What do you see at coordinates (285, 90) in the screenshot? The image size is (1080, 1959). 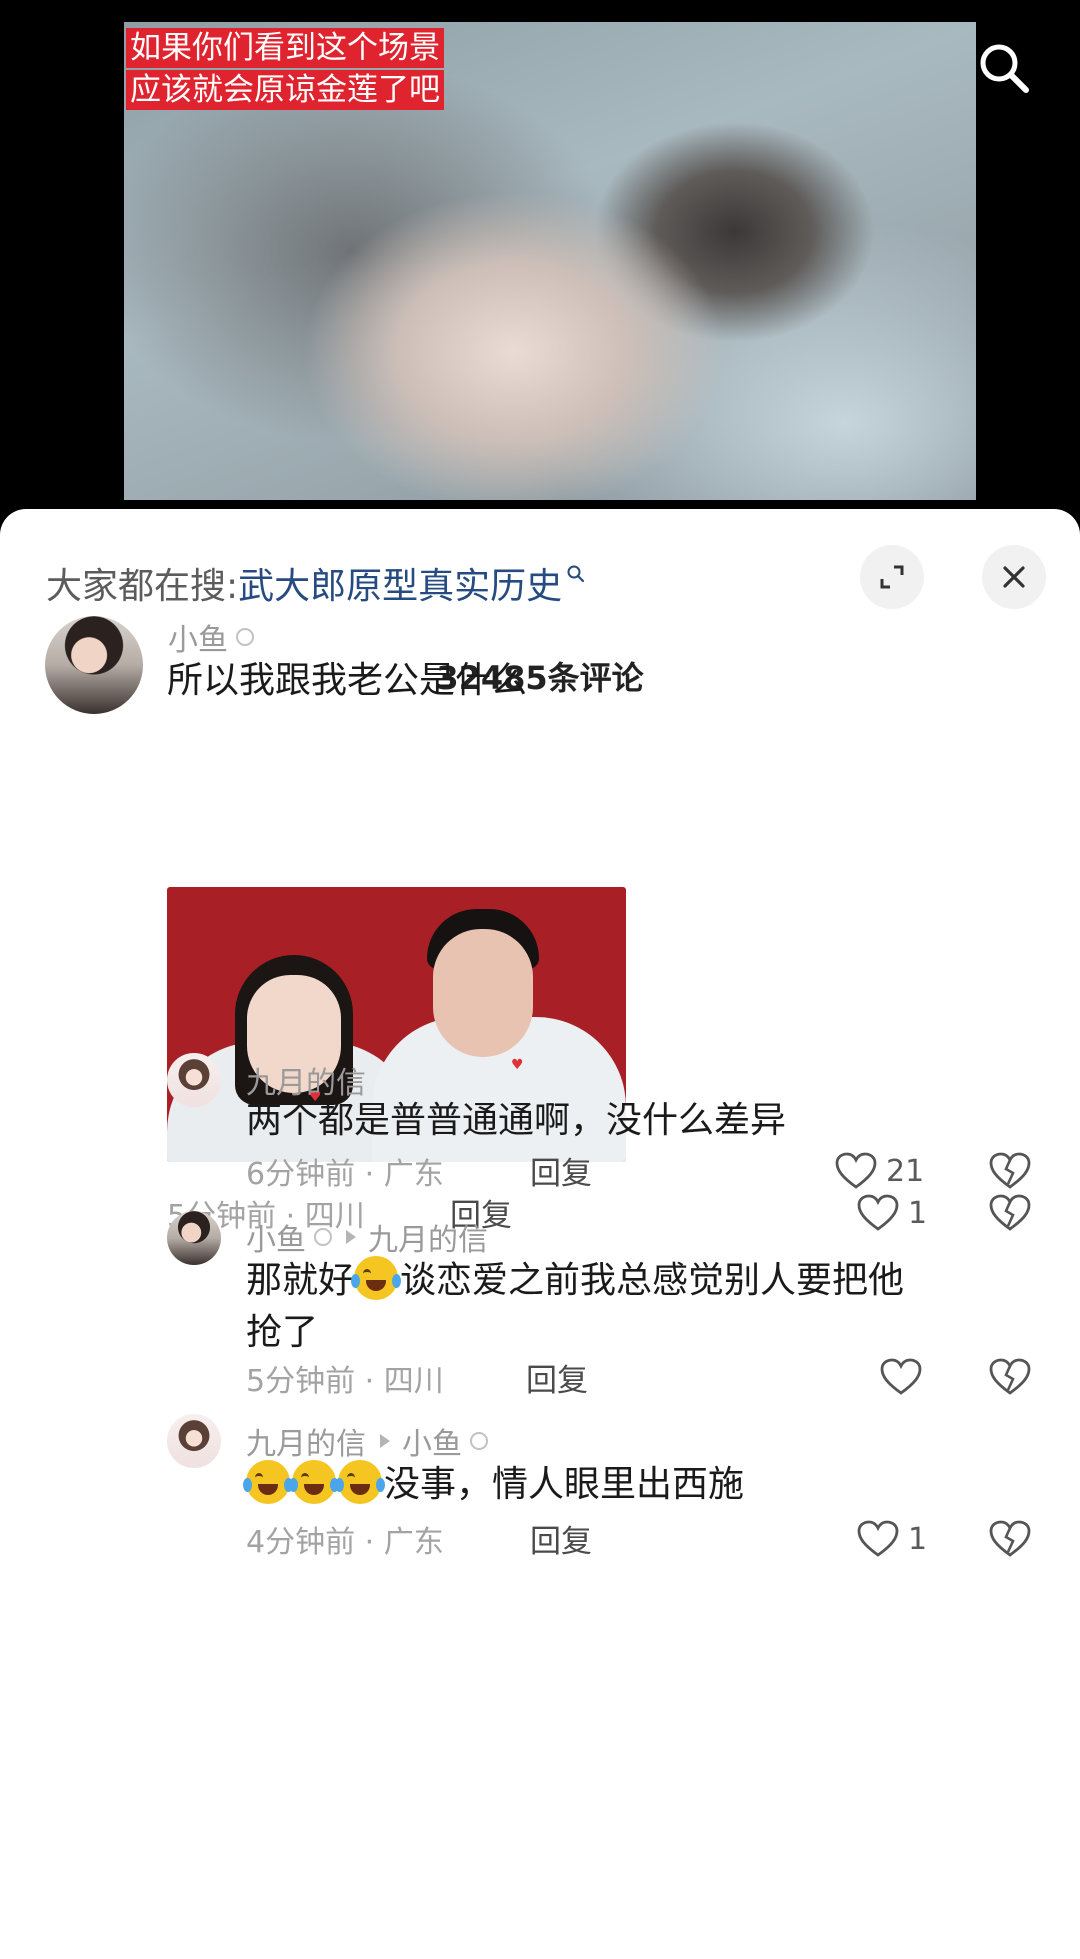 I see `video-caption-line-2: 应该就会原谅金莲了吧` at bounding box center [285, 90].